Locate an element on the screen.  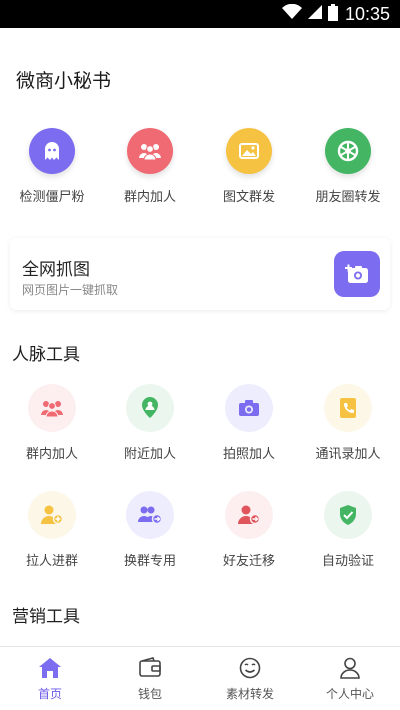
top-actions: 检测僵尸粉 群内加人 图文群发 朋友圈转发 is located at coordinates (200, 170).